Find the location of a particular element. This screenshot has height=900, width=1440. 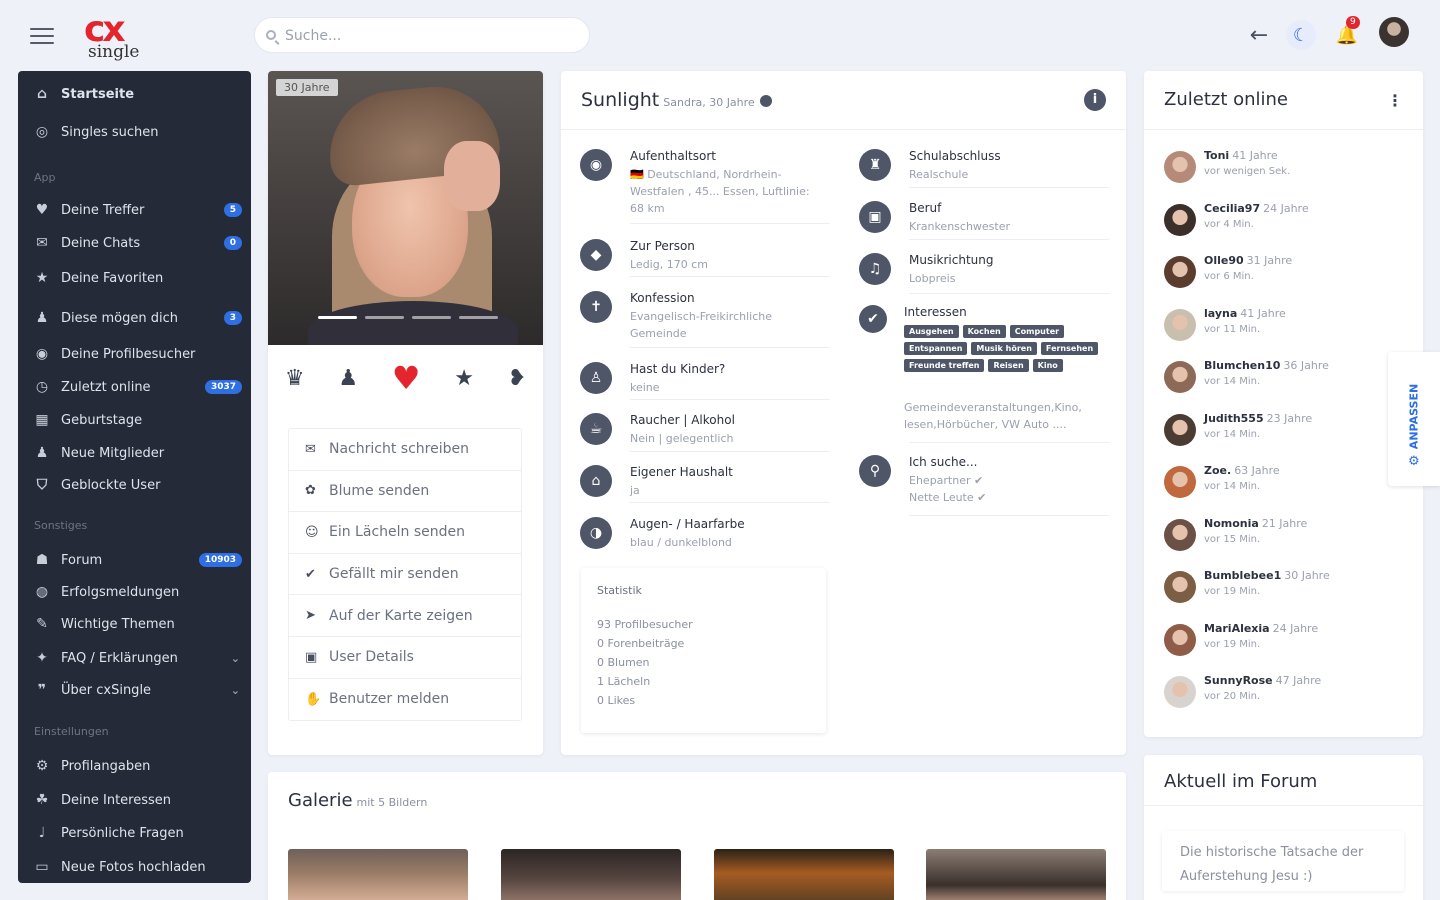

photo-pager is located at coordinates (408, 317).